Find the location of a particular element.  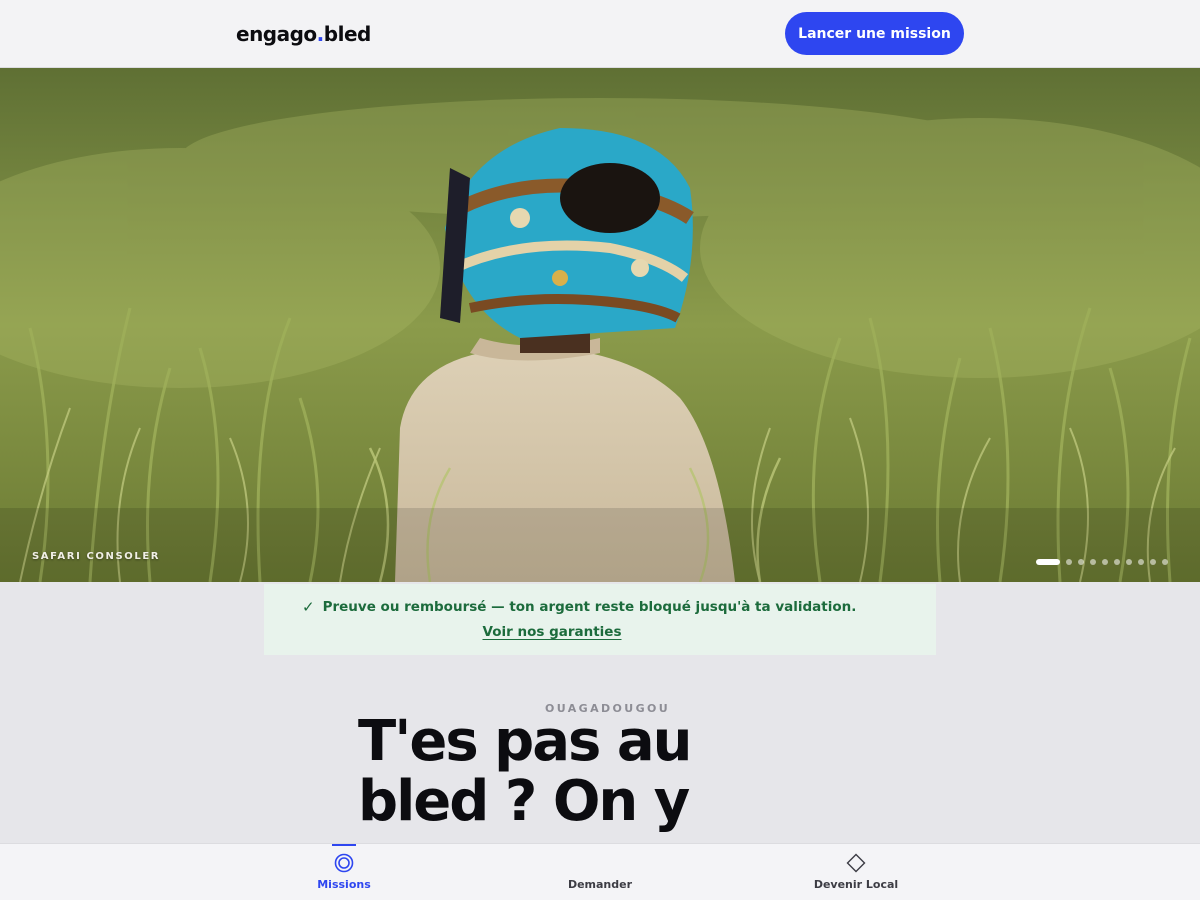

headline-line-2: bled ? On y is located at coordinates (524, 801).